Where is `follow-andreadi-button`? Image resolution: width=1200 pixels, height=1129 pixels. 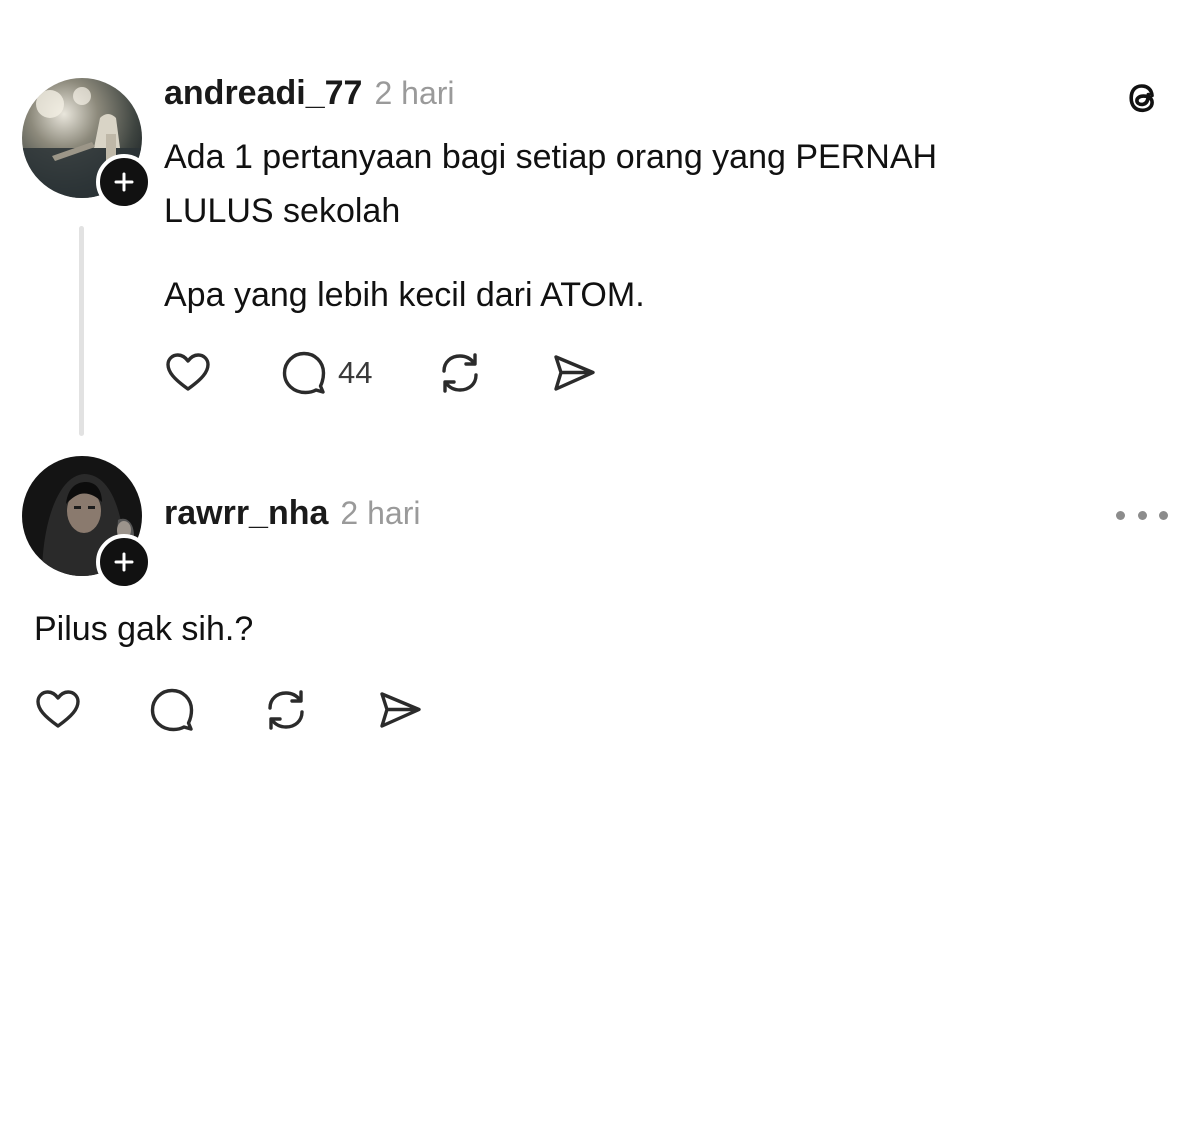
follow-andreadi-button is located at coordinates (124, 182).